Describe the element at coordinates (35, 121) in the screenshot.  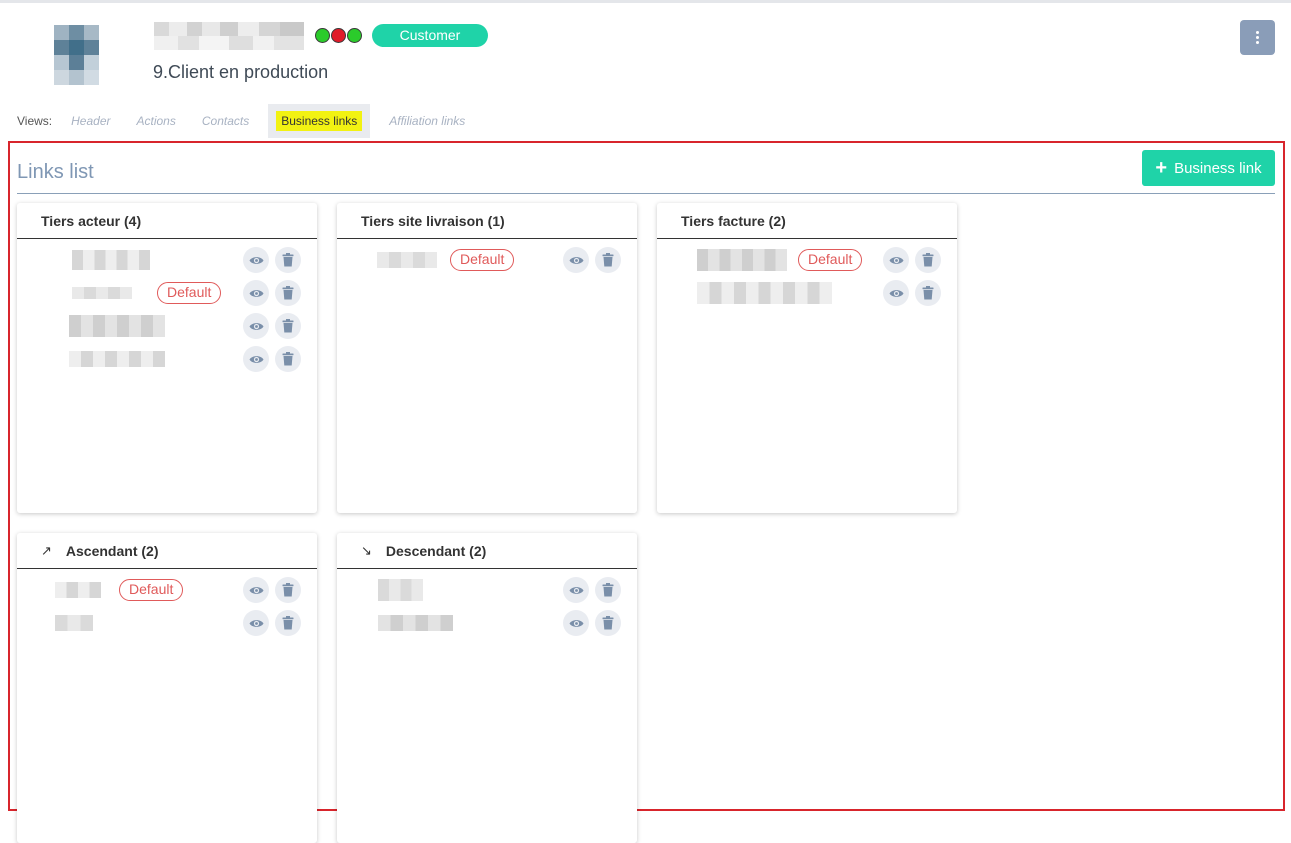
I see `views-label: Views:` at that location.